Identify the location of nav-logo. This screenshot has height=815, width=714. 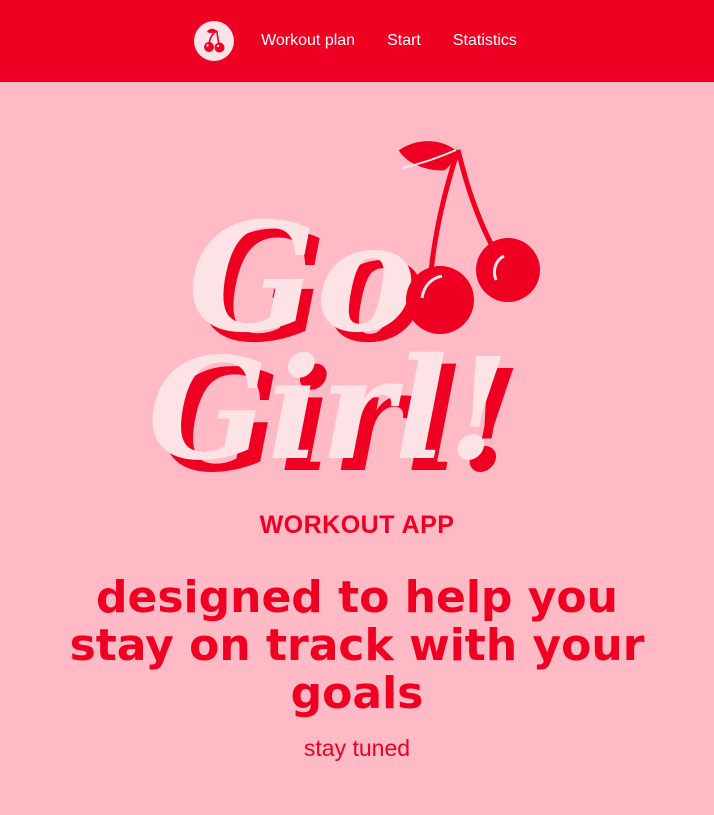
(214, 41).